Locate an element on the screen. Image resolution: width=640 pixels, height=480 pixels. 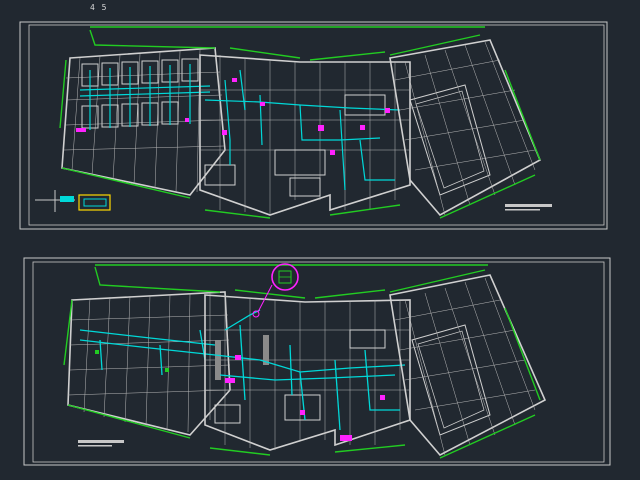
upper-right-wing is located at coordinates (470, 126).